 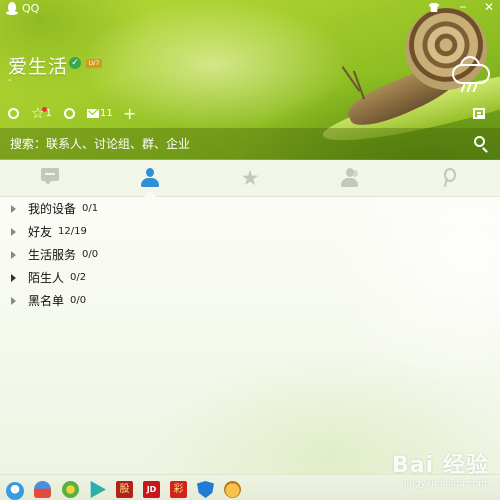 I want to click on stock-icon: 股, so click(x=124, y=489).